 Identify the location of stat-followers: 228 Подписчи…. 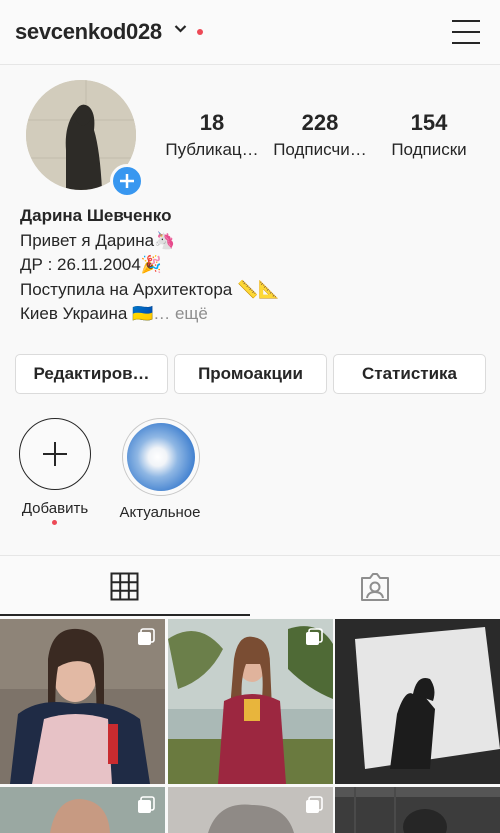
(320, 137).